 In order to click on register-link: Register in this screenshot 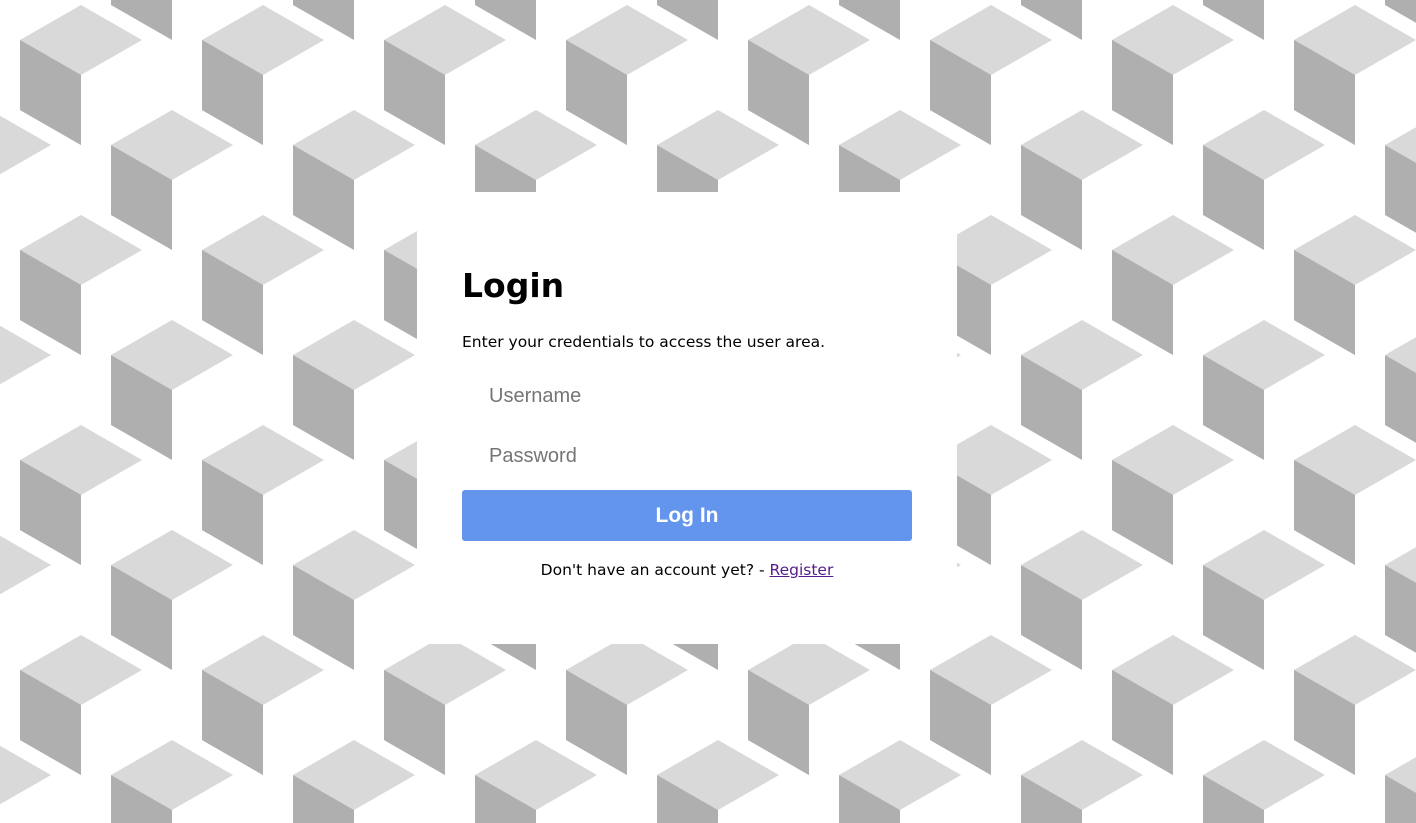, I will do `click(802, 570)`.